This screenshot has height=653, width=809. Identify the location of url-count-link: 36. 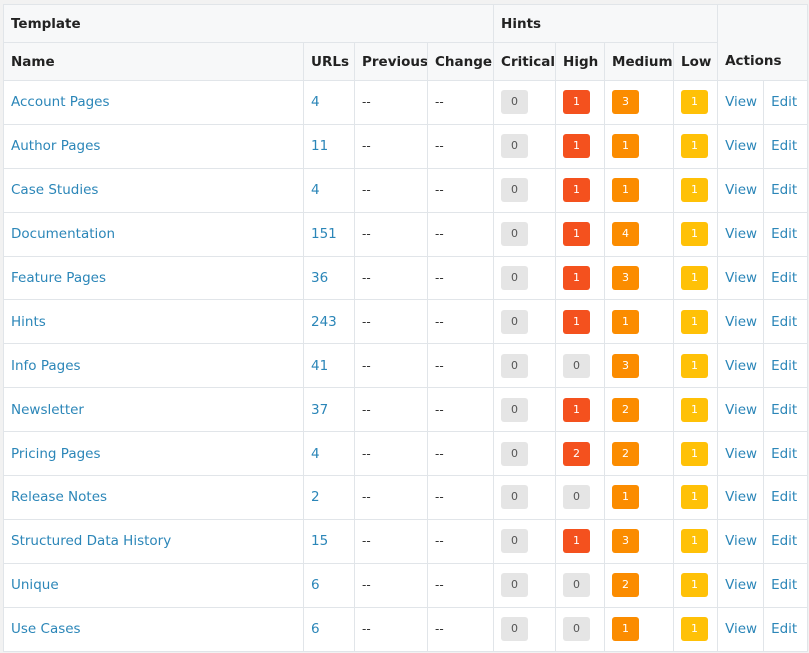
(329, 278).